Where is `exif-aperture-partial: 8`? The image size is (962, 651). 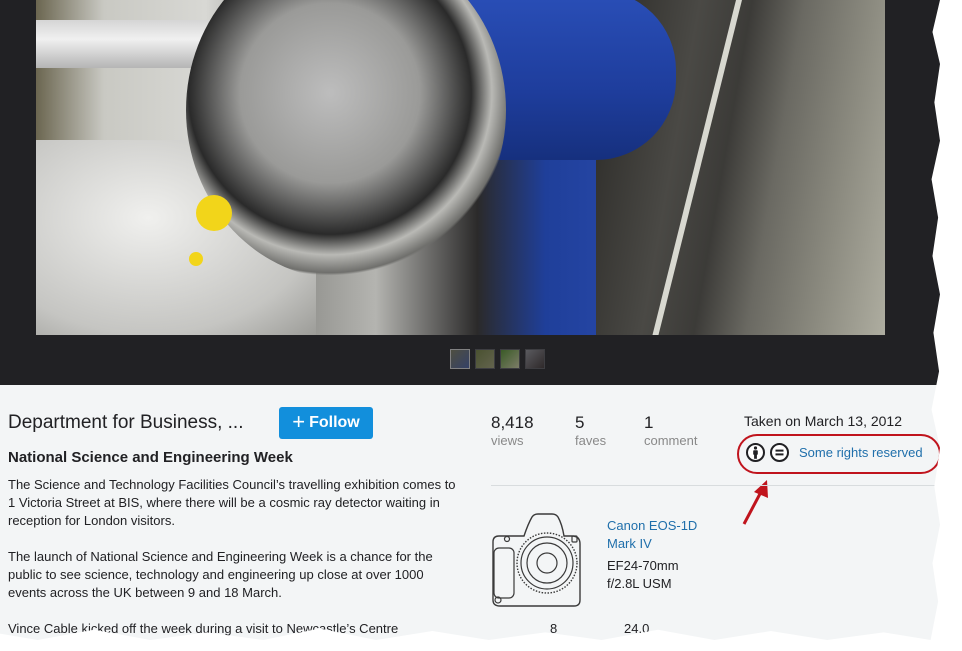
exif-aperture-partial: 8 is located at coordinates (554, 628).